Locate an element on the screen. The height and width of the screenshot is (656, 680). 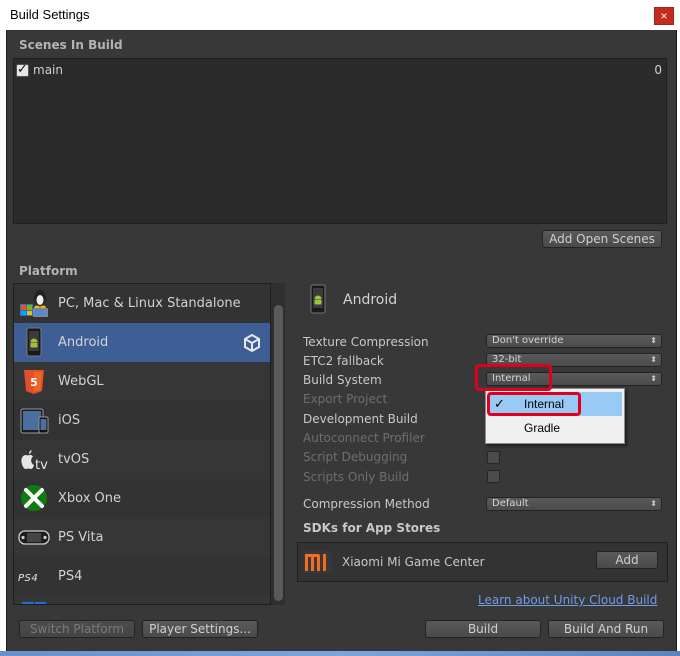
scene-index: 0 is located at coordinates (658, 70).